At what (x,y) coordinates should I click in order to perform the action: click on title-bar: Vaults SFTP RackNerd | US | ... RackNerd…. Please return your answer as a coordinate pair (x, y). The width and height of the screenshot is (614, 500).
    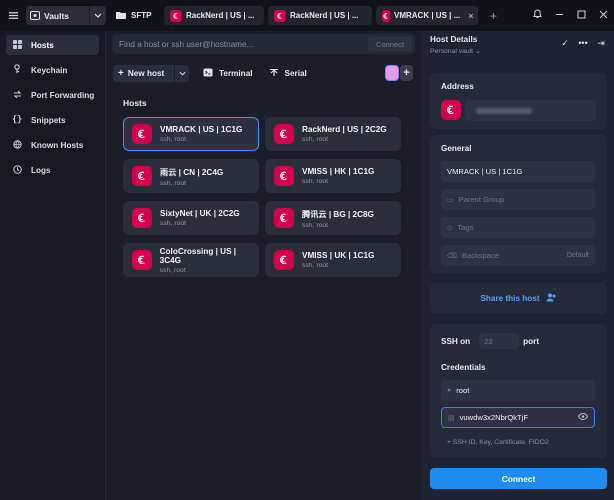
    Looking at the image, I should click on (307, 15).